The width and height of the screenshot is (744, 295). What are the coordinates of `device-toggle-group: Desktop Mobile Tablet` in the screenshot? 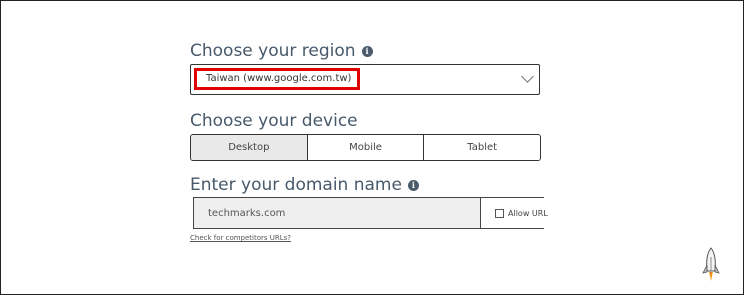 It's located at (365, 147).